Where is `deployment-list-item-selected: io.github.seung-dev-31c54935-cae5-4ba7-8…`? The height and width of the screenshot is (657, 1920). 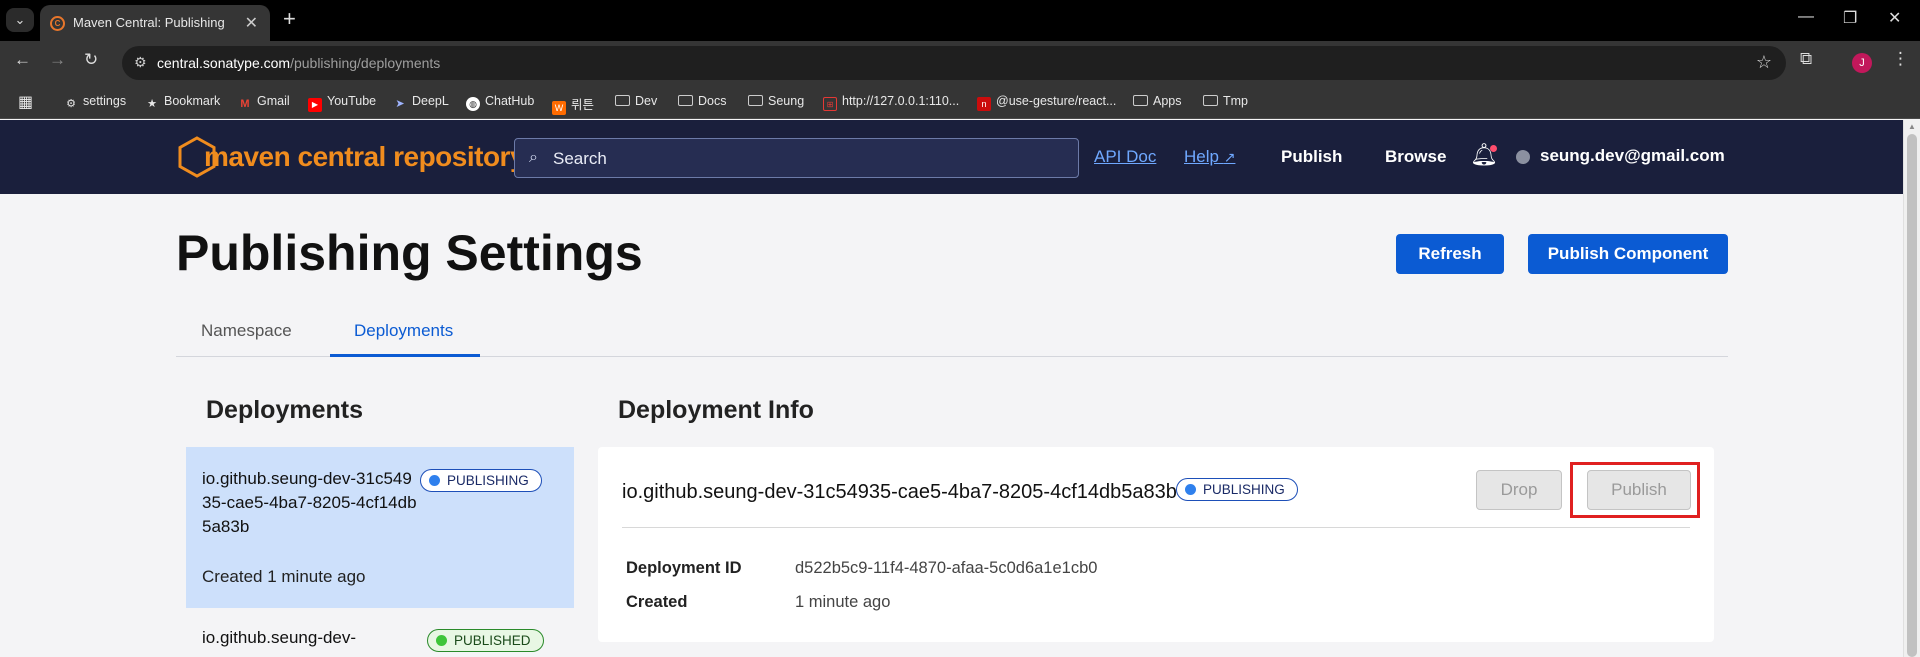 deployment-list-item-selected: io.github.seung-dev-31c54935-cae5-4ba7-8… is located at coordinates (380, 527).